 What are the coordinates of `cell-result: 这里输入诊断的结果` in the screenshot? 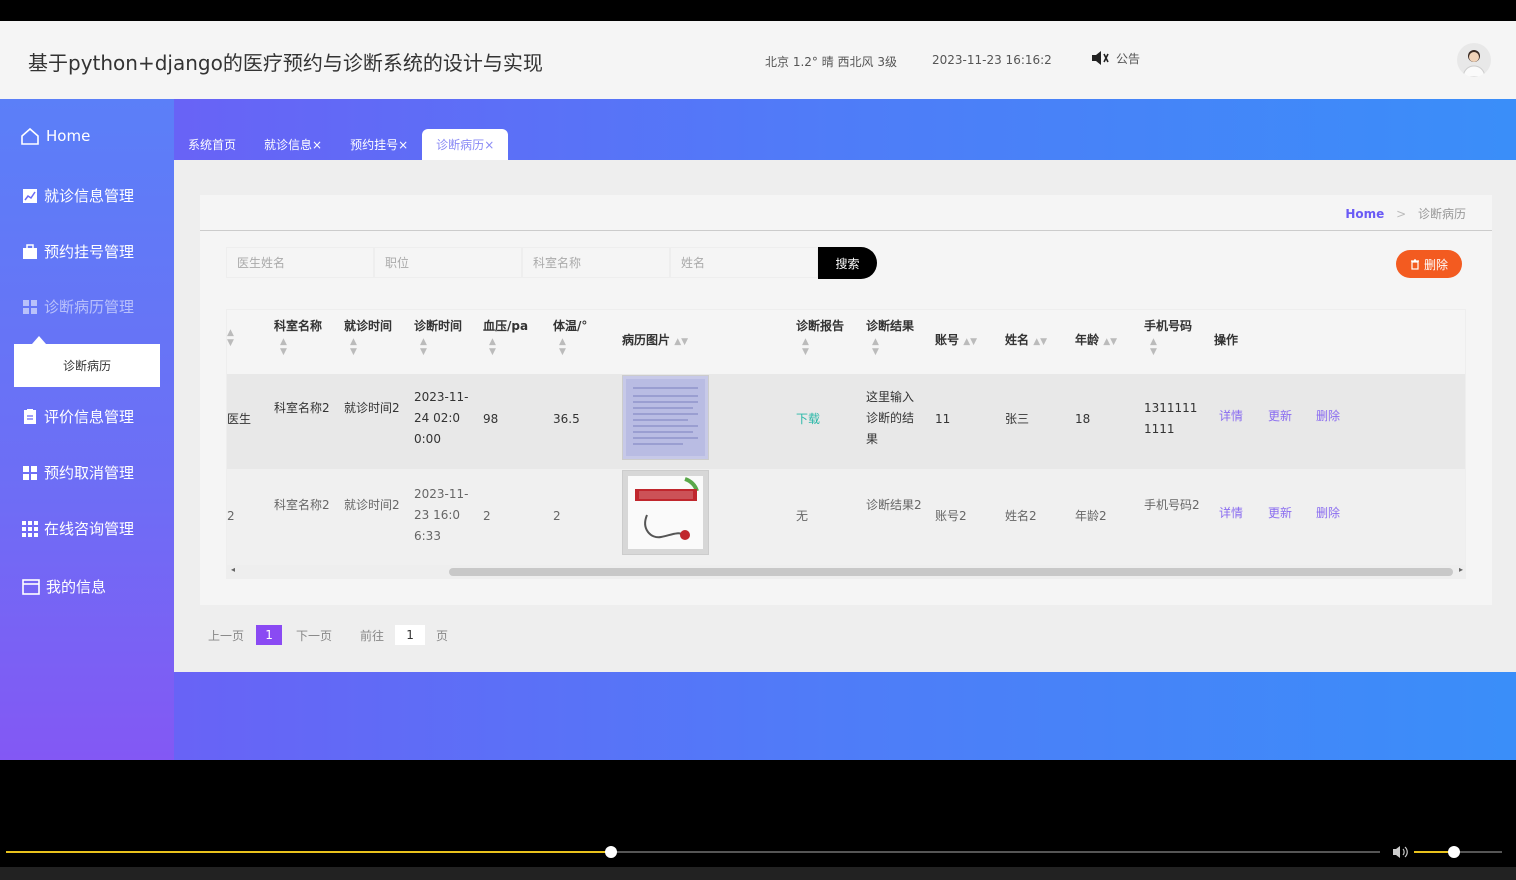 It's located at (890, 418).